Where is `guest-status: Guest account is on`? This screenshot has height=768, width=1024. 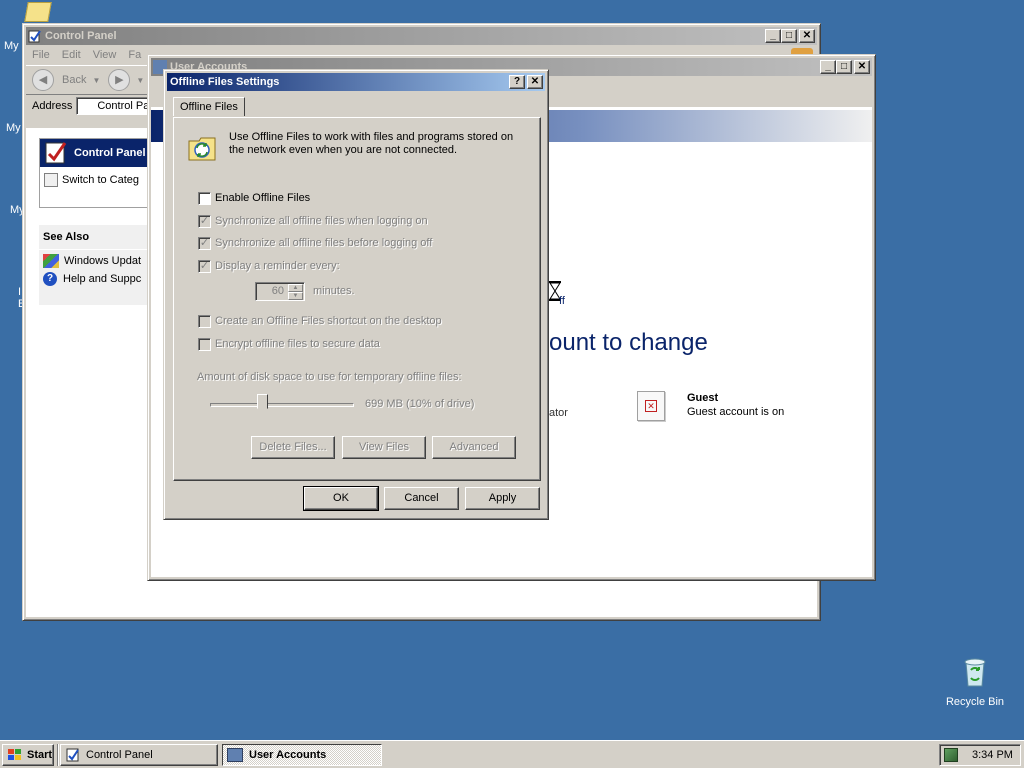
guest-status: Guest account is on is located at coordinates (736, 412).